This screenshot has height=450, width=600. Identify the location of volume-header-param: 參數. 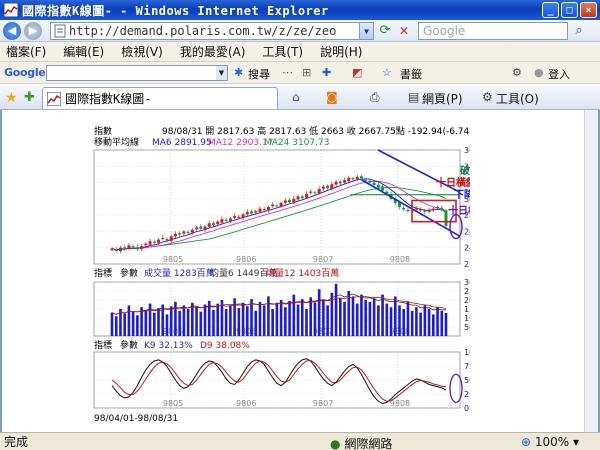
(129, 273).